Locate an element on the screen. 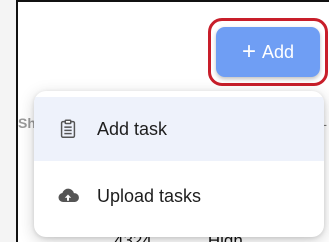 This screenshot has height=242, width=329. left-panel-edge is located at coordinates (8, 121).